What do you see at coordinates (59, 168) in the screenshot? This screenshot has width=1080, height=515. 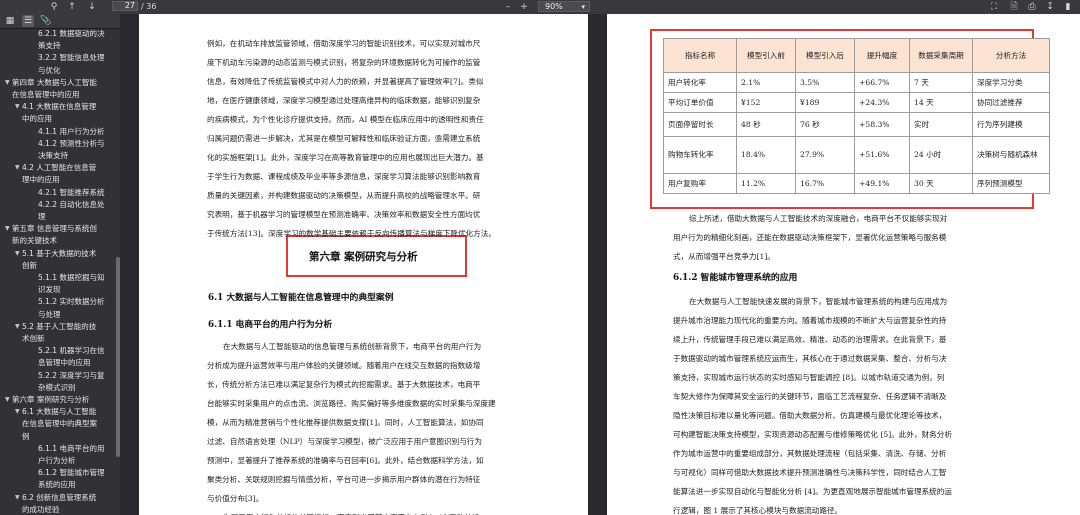 I see `outline-item-label: 4.2 人工智能在信息管` at bounding box center [59, 168].